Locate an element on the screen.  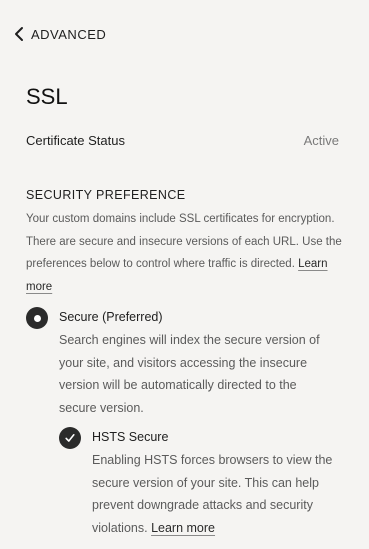
radio-selected-icon is located at coordinates (37, 318).